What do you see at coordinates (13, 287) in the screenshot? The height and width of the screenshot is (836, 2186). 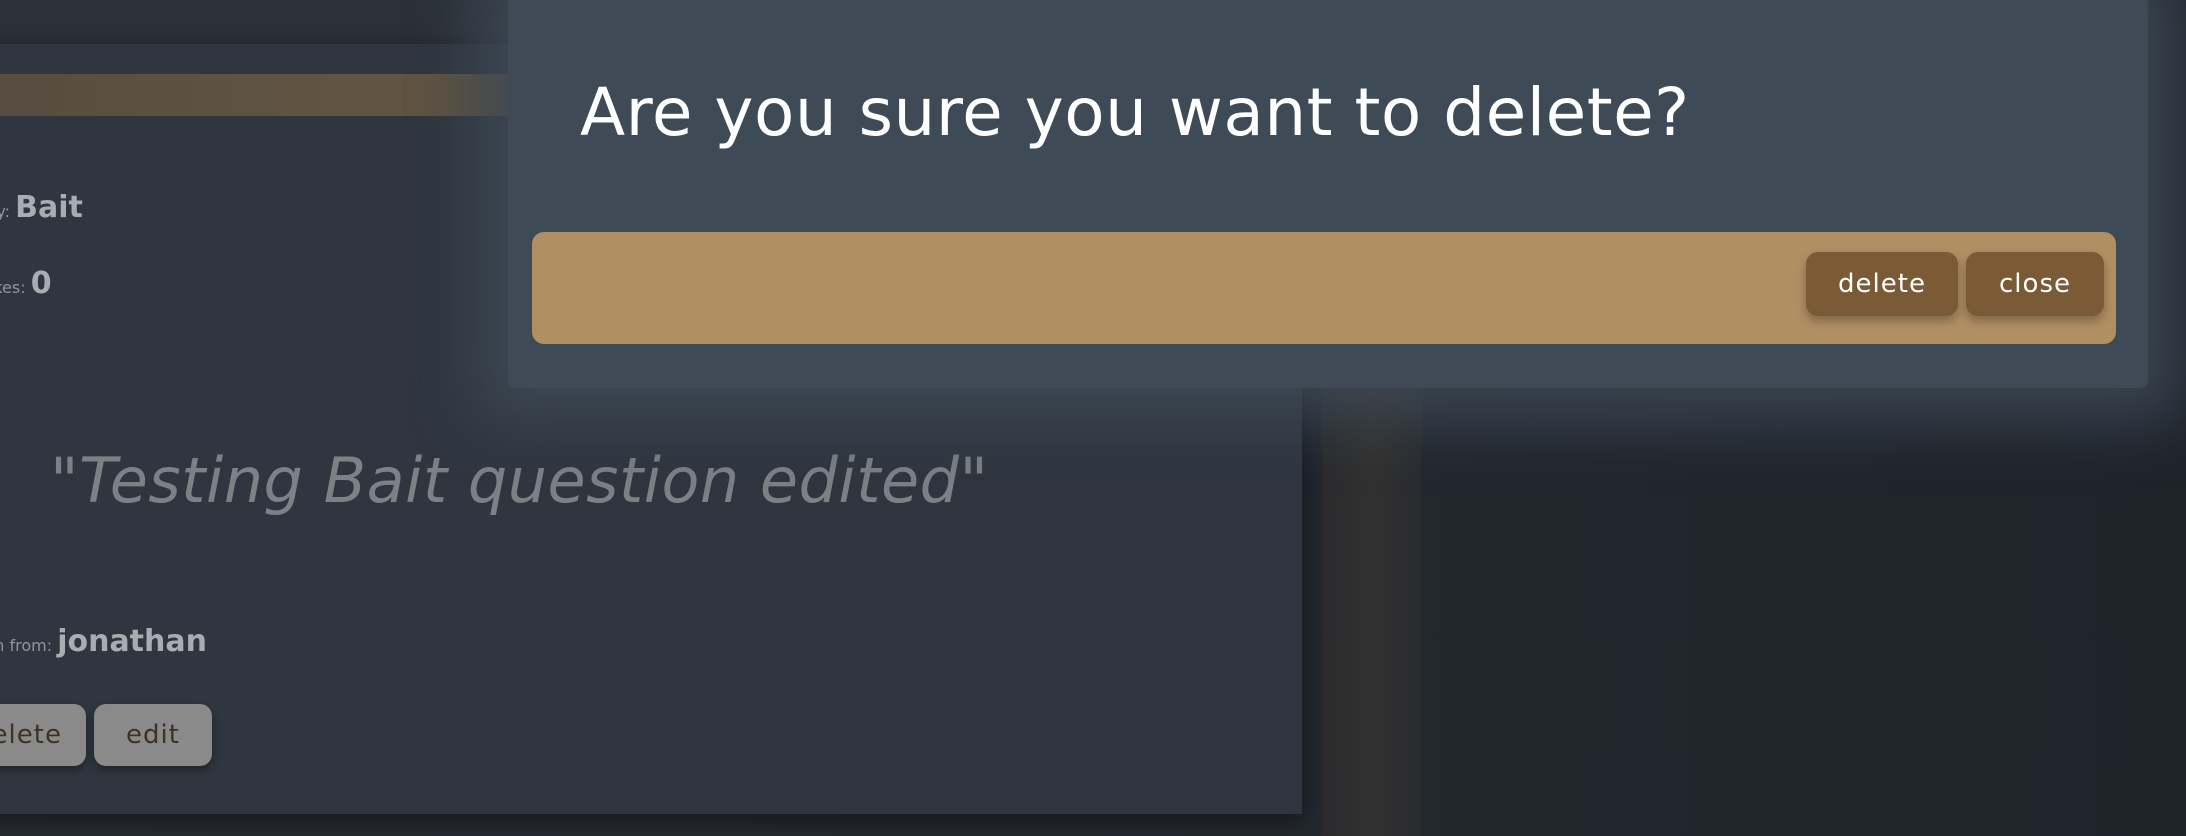 I see `likes-label: Likes:` at bounding box center [13, 287].